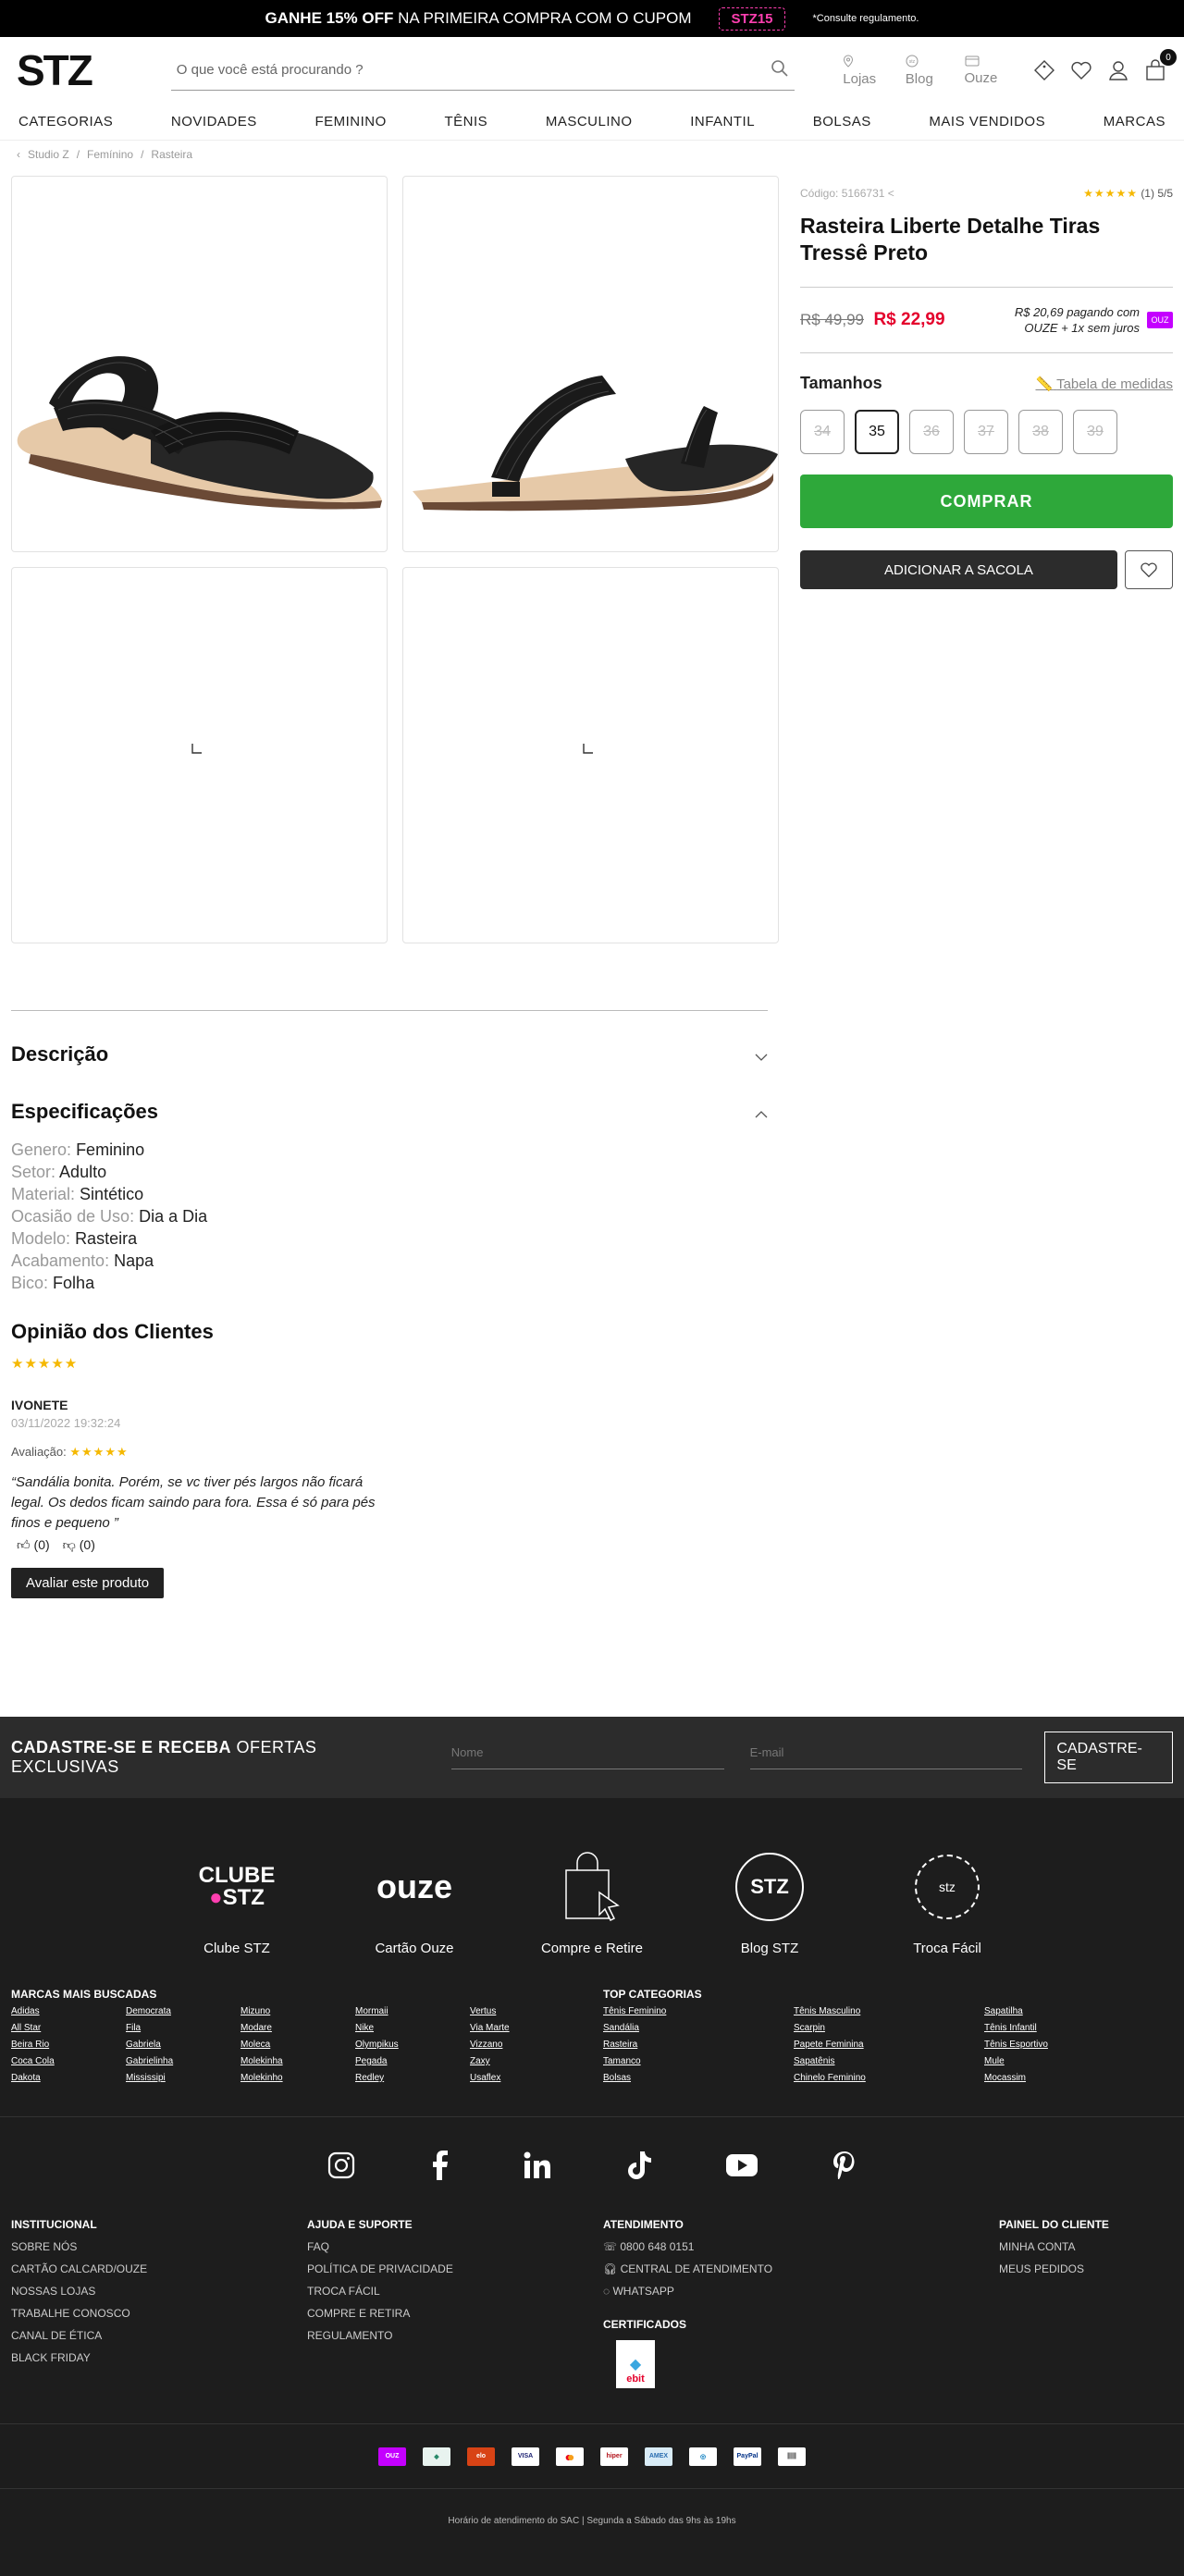  I want to click on brand-link: Fila, so click(183, 2028).